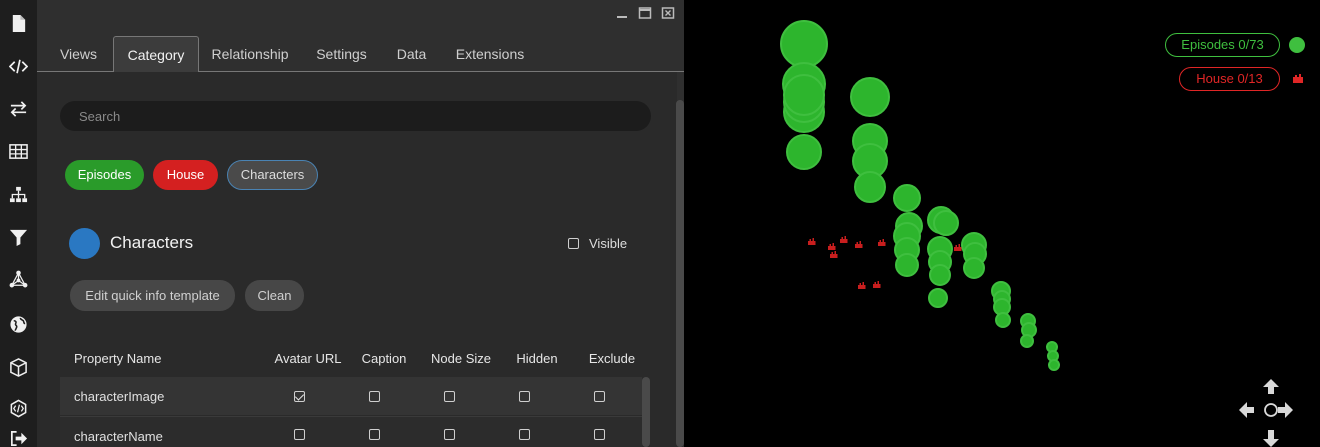  Describe the element at coordinates (608, 243) in the screenshot. I see `visible-label: Visible` at that location.